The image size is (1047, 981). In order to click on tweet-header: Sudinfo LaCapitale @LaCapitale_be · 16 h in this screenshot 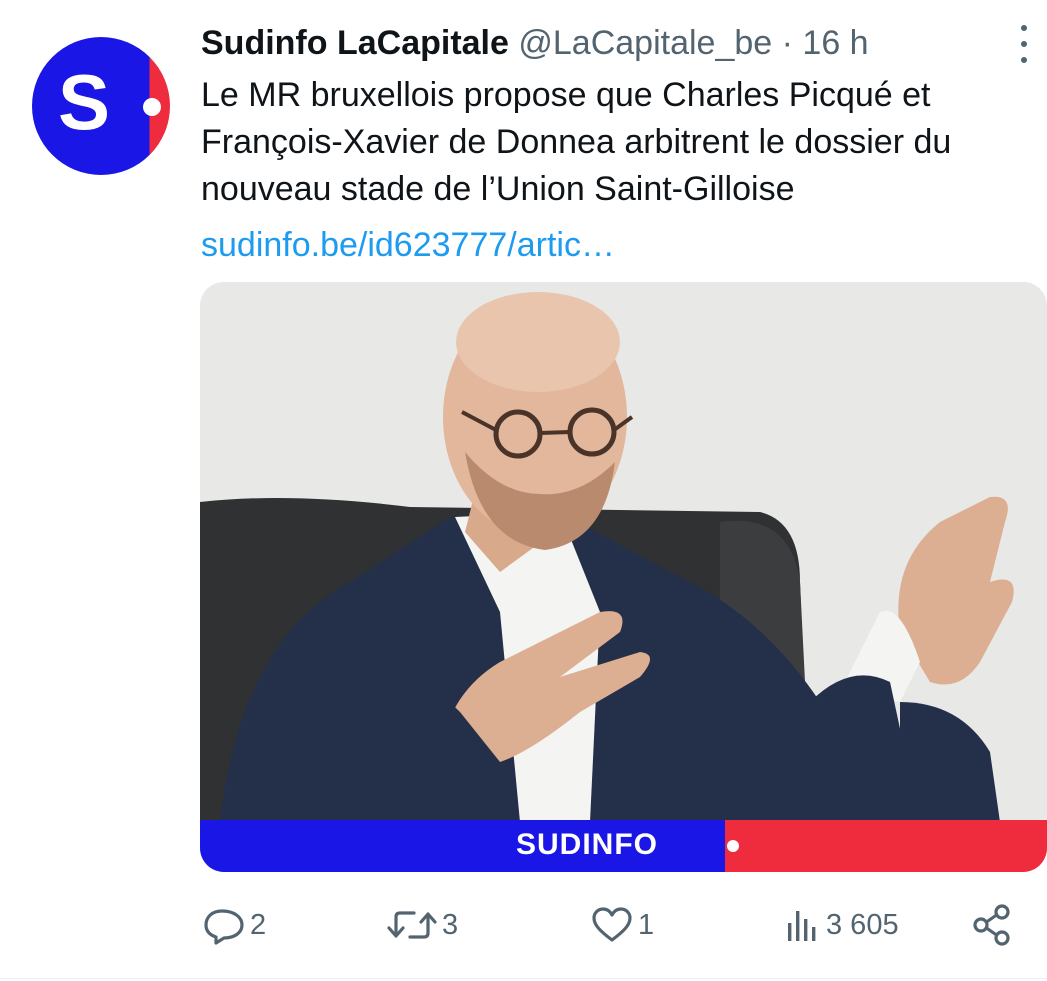, I will do `click(535, 43)`.